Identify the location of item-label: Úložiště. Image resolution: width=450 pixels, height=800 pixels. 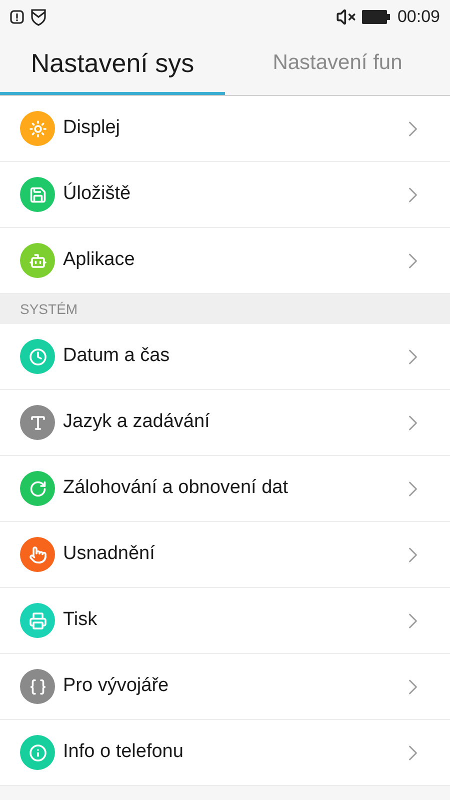
(97, 194).